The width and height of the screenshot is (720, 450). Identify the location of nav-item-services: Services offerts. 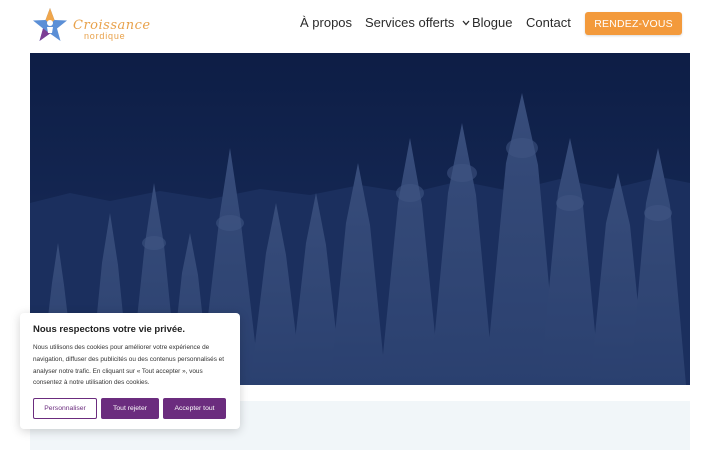
(417, 22).